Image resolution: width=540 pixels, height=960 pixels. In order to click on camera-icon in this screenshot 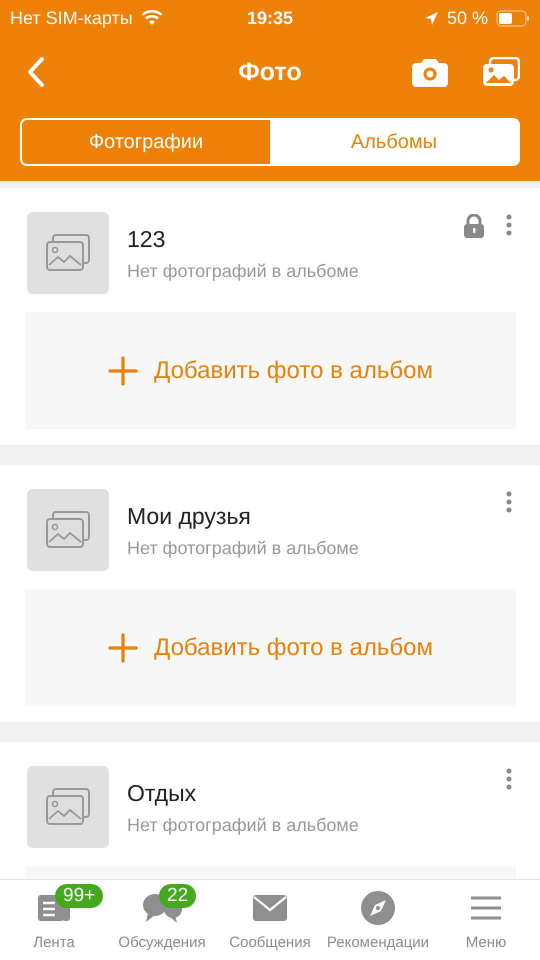, I will do `click(430, 72)`.